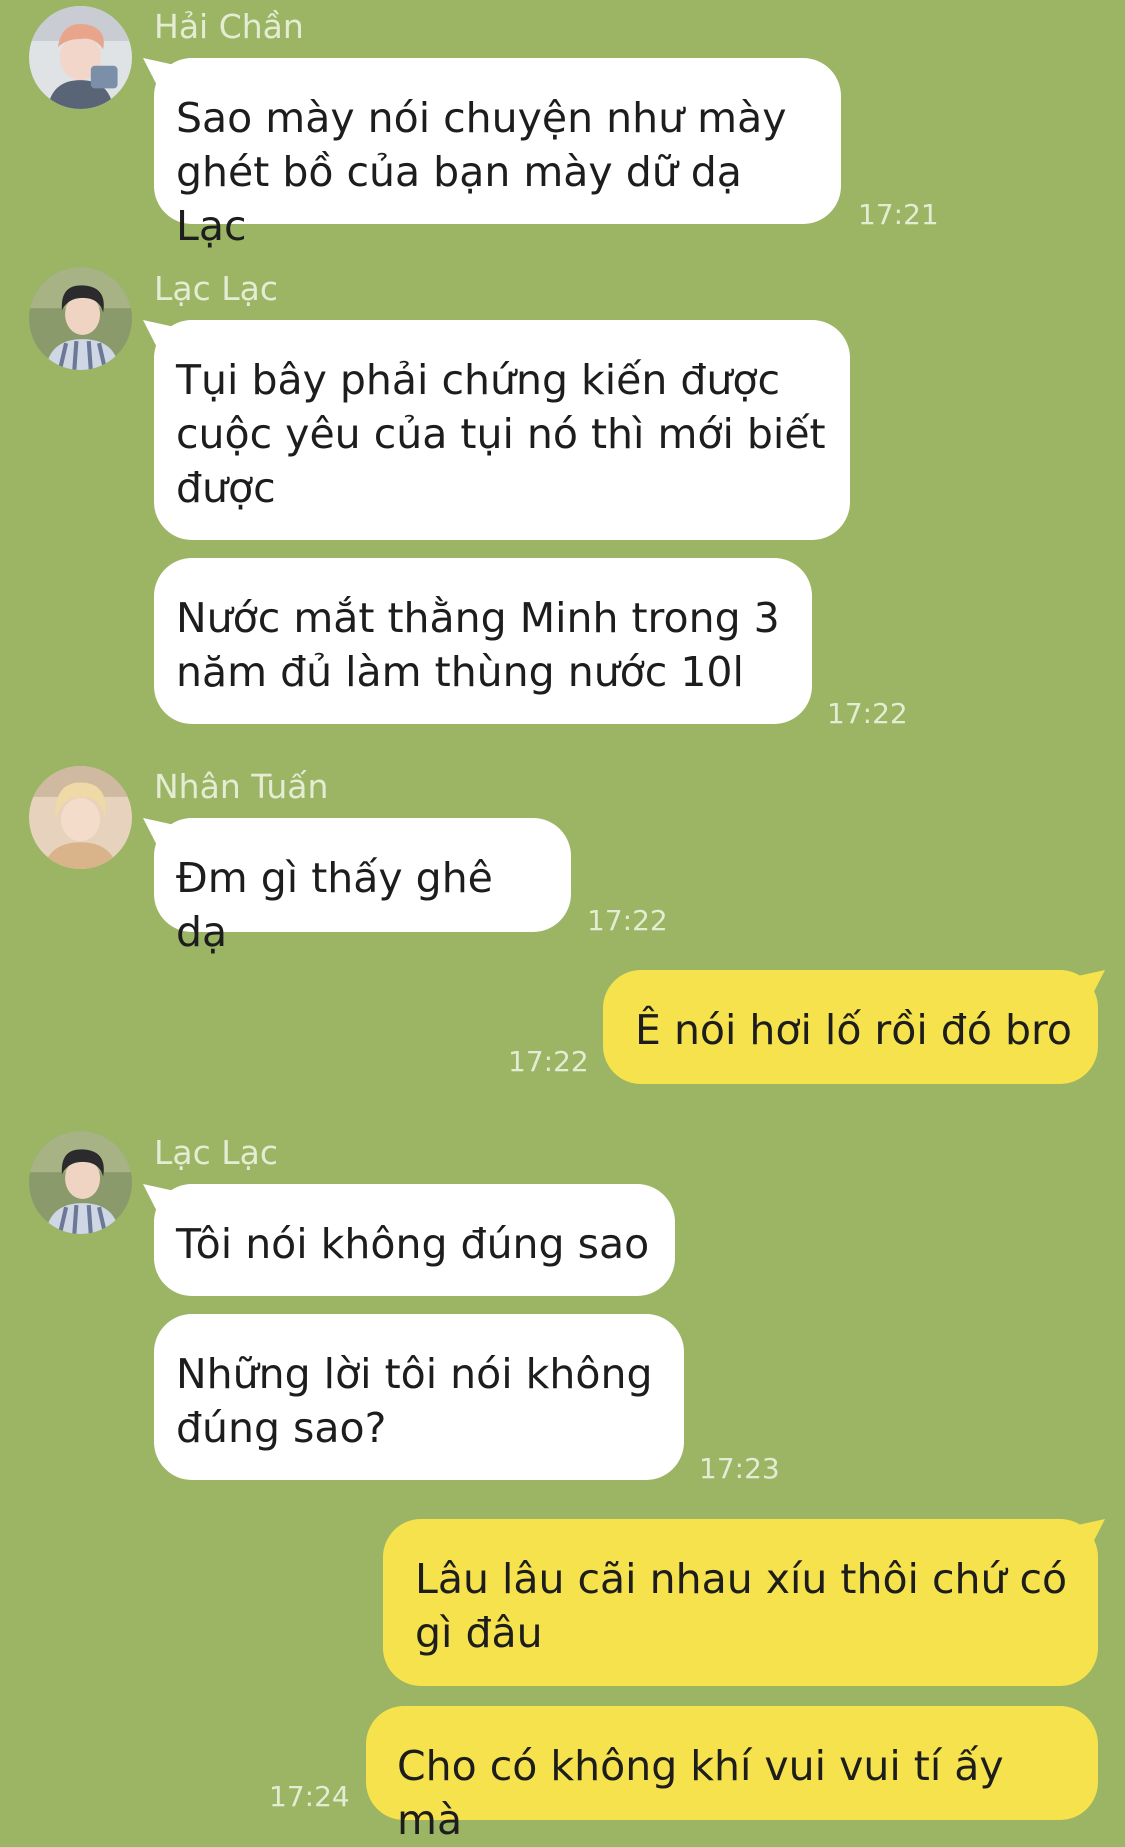 The width and height of the screenshot is (1125, 1847). What do you see at coordinates (80, 817) in the screenshot?
I see `avatar-nhan-tuan` at bounding box center [80, 817].